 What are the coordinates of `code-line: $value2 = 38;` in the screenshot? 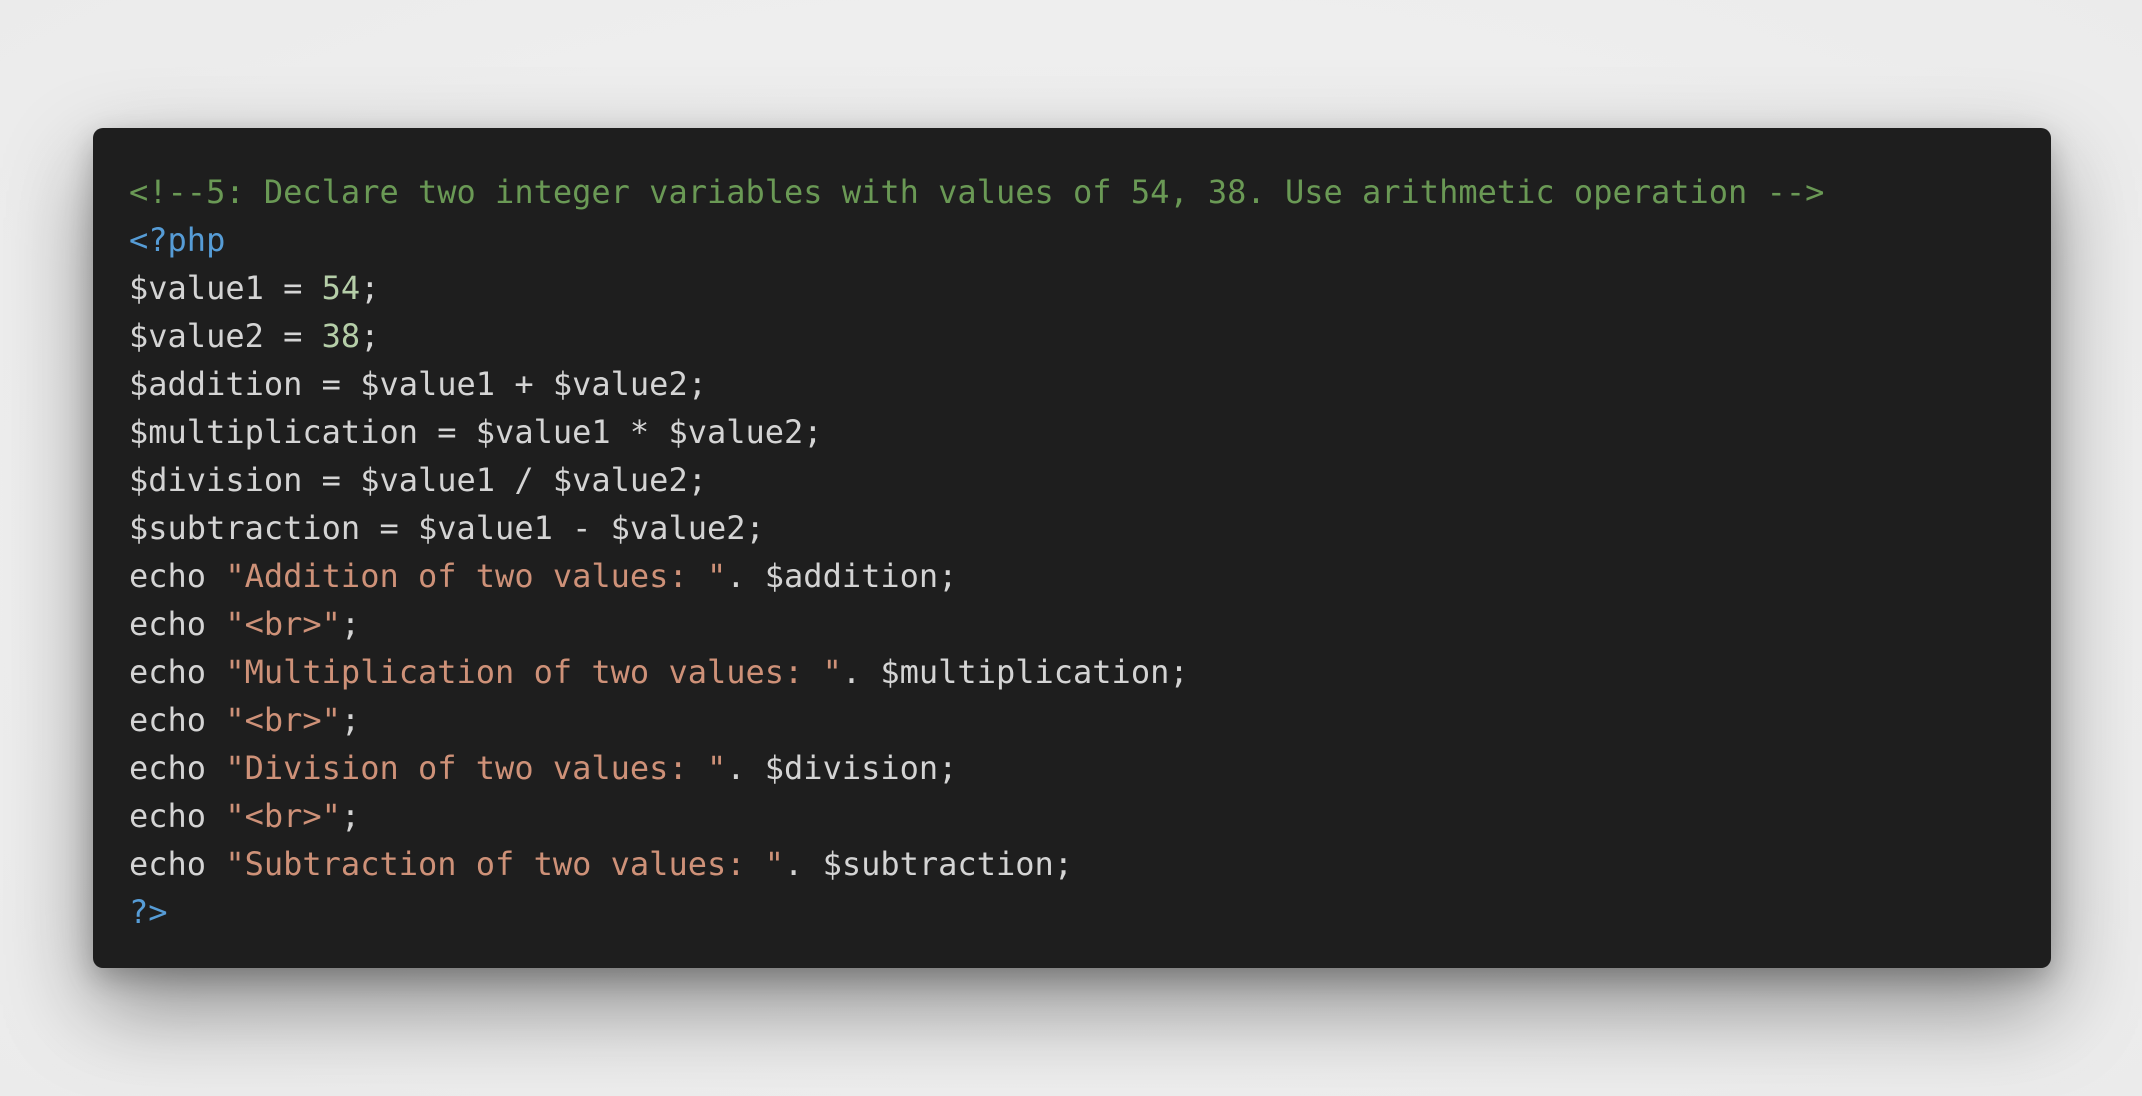 It's located at (976, 336).